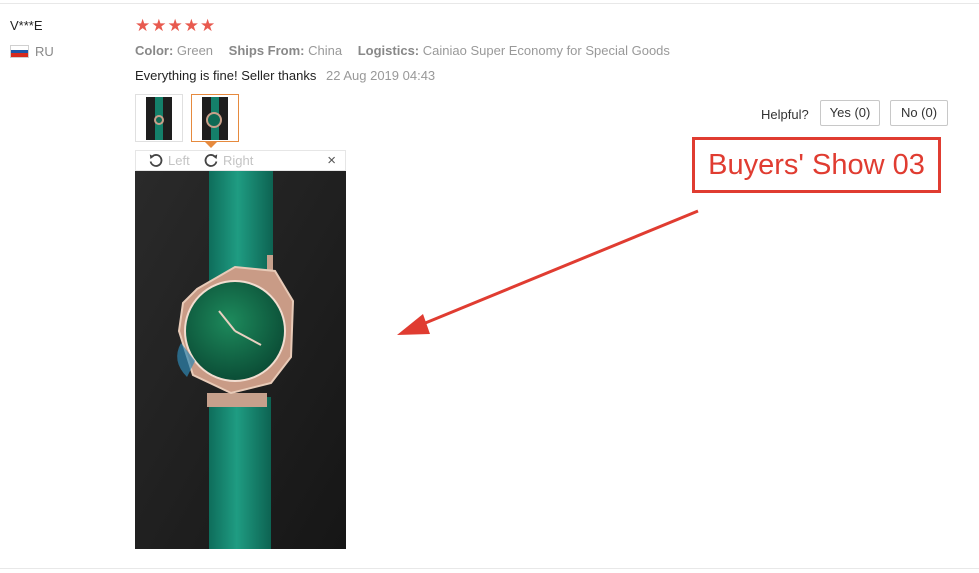 This screenshot has height=573, width=979. Describe the element at coordinates (489, 3) in the screenshot. I see `top-divider` at that location.